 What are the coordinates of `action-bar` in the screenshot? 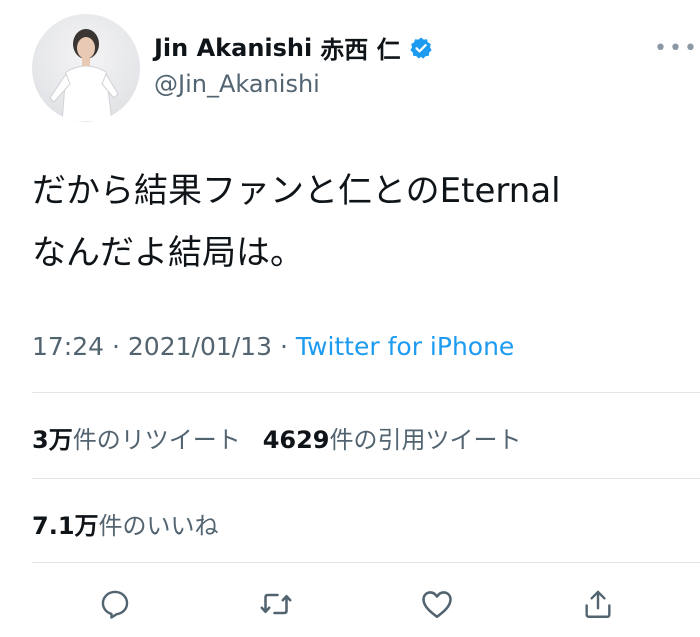 It's located at (350, 604).